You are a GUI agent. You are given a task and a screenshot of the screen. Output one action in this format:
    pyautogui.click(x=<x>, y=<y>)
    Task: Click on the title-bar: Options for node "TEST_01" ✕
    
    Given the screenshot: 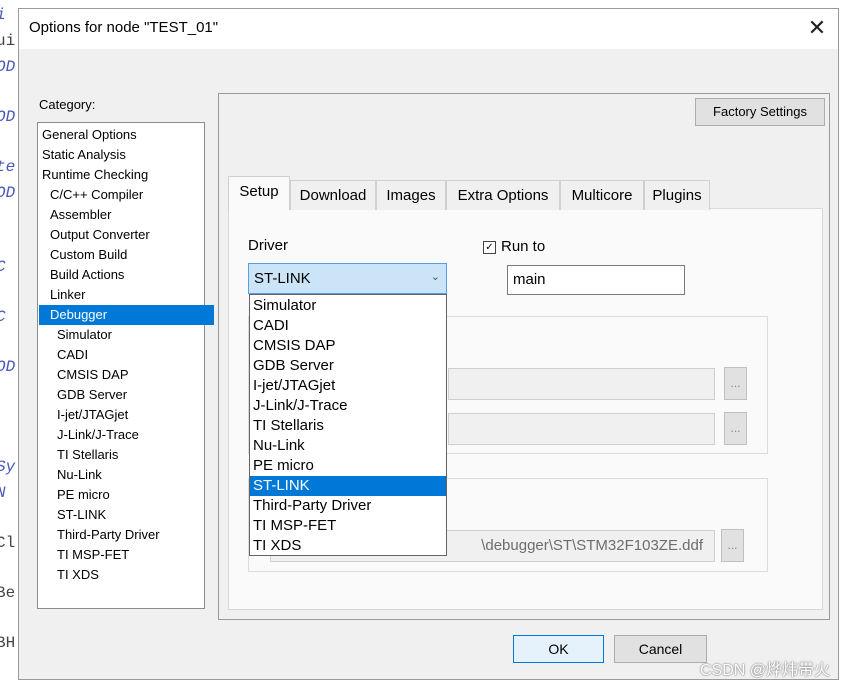 What is the action you would take?
    pyautogui.click(x=428, y=29)
    